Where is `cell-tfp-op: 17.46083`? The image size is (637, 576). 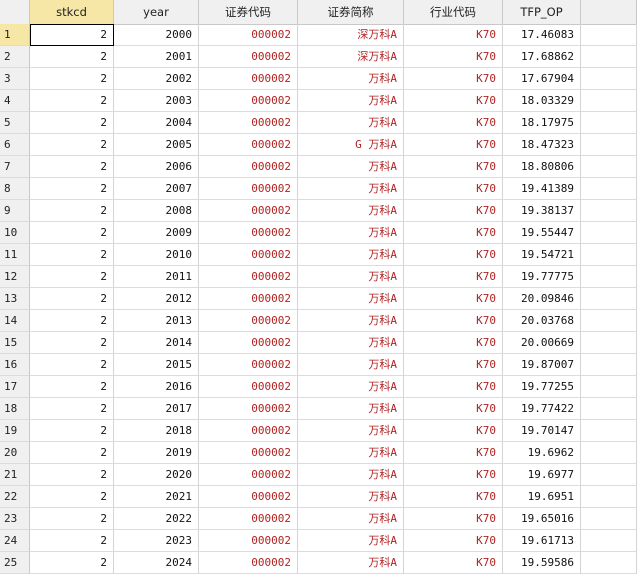
cell-tfp-op: 17.46083 is located at coordinates (542, 35).